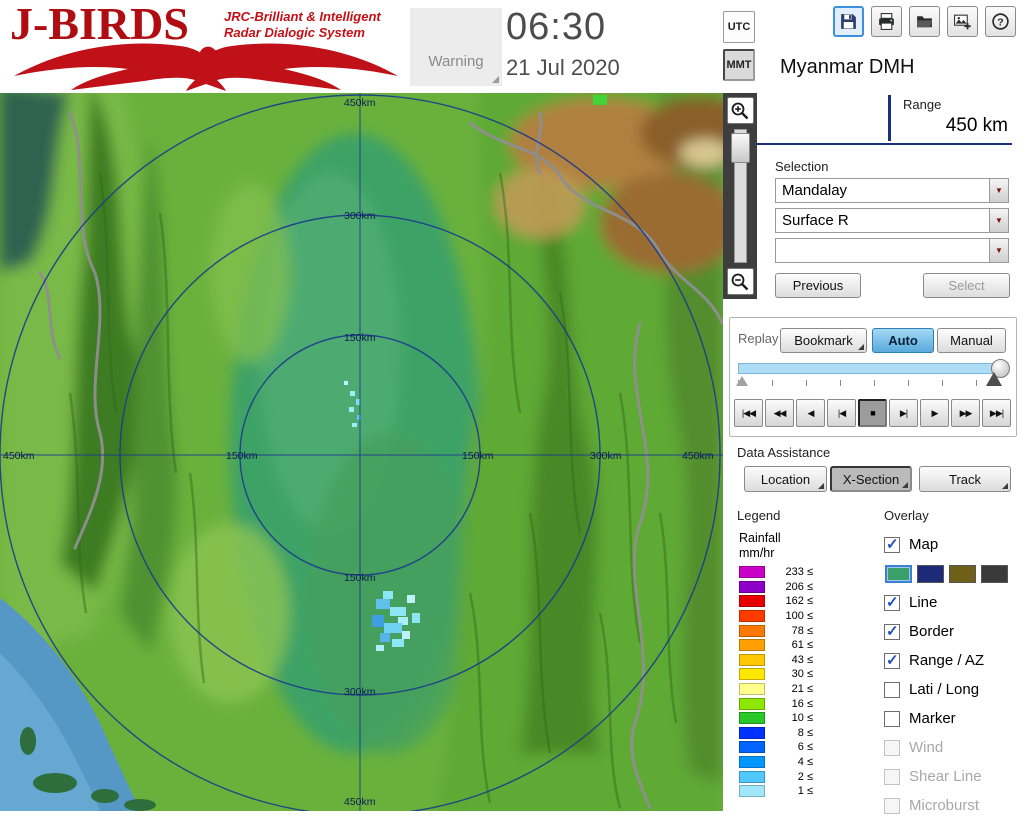  Describe the element at coordinates (996, 413) in the screenshot. I see `skip-end-button: ▶▶|` at that location.